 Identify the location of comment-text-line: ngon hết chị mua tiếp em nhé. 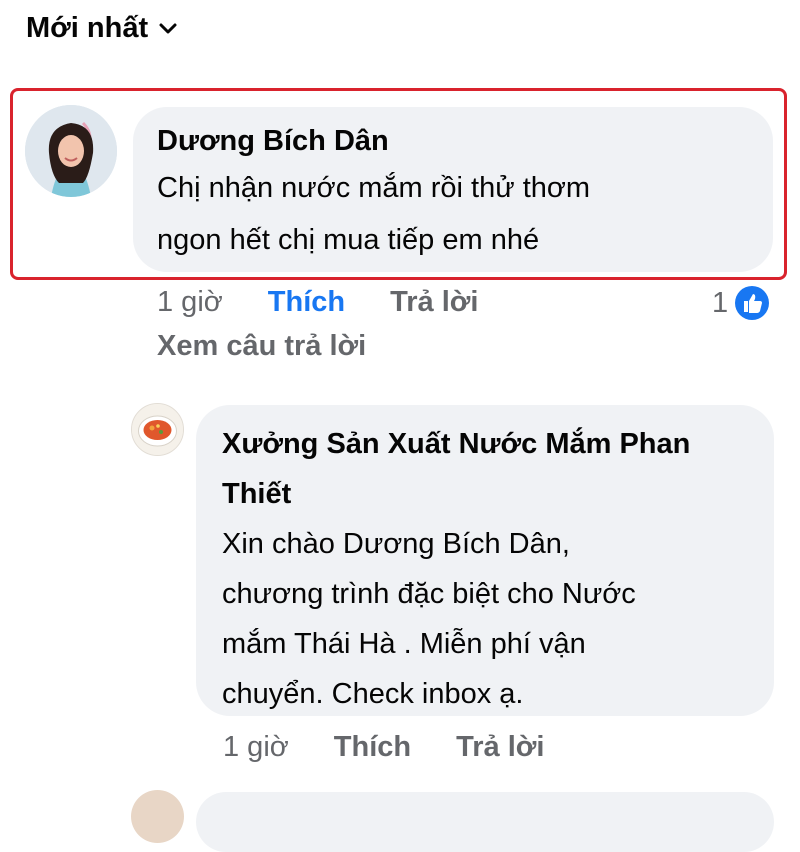
(348, 240).